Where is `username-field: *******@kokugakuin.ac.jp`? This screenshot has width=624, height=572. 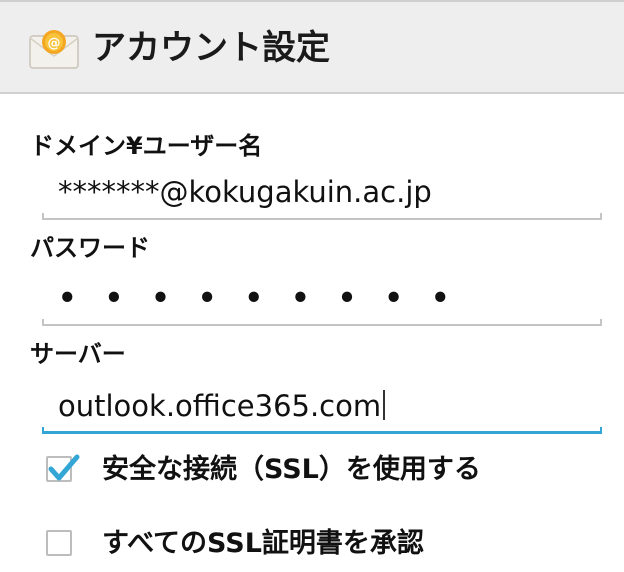
username-field: *******@kokugakuin.ac.jp is located at coordinates (322, 196).